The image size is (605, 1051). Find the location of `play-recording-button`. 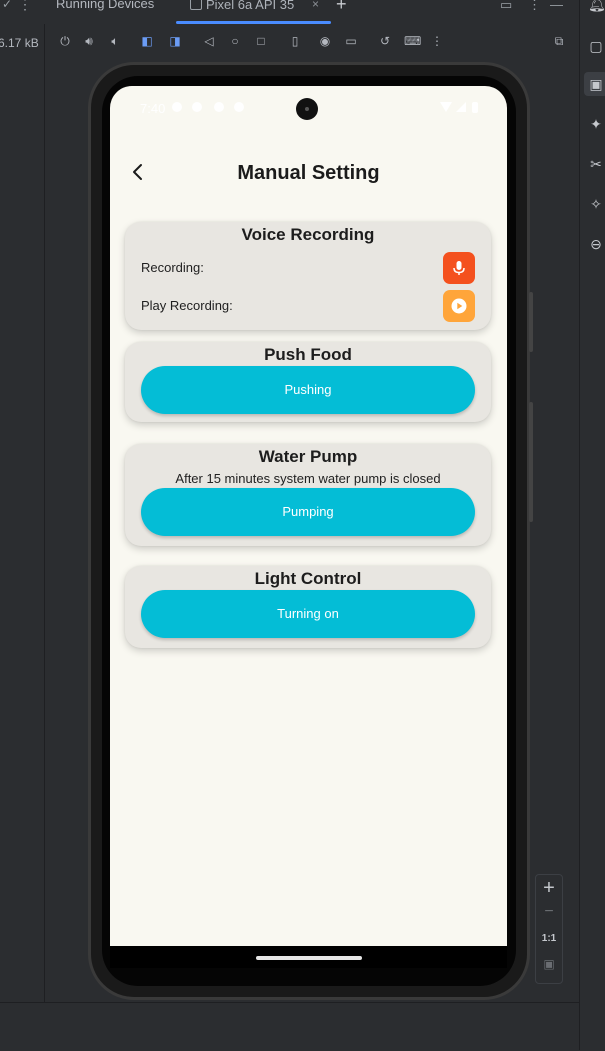

play-recording-button is located at coordinates (459, 306).